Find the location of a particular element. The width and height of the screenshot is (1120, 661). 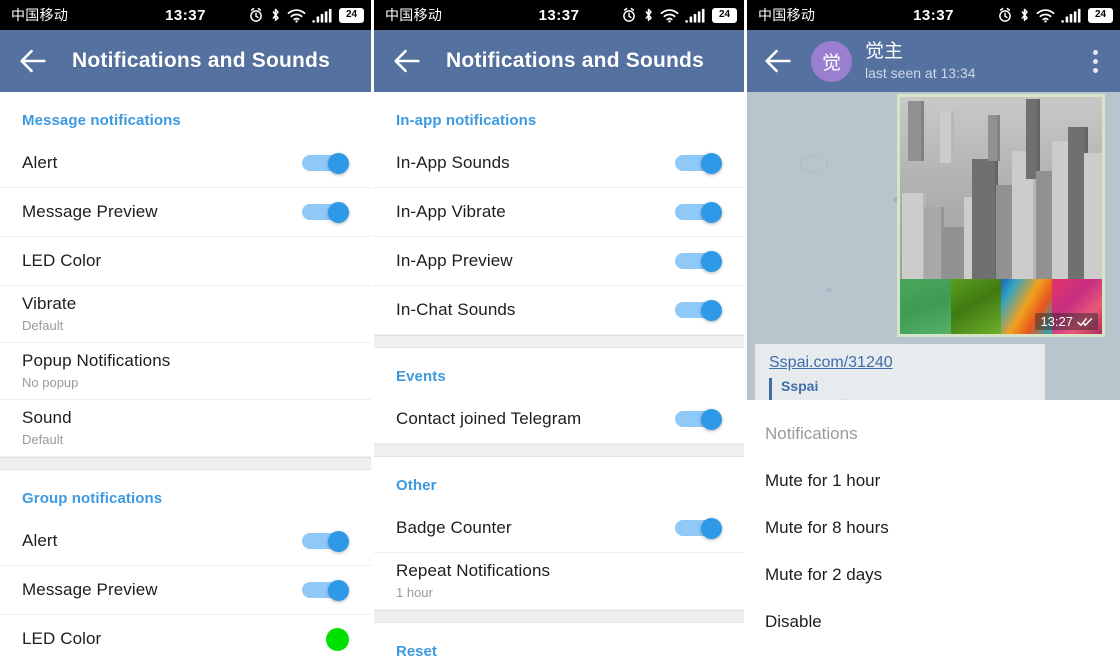

toggle-contact-joined is located at coordinates (698, 419).